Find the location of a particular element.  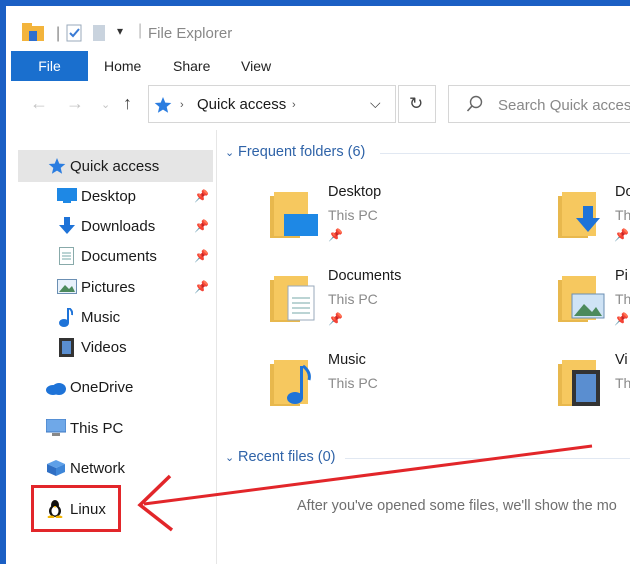

red-arrow-annotation is located at coordinates (365, 488).